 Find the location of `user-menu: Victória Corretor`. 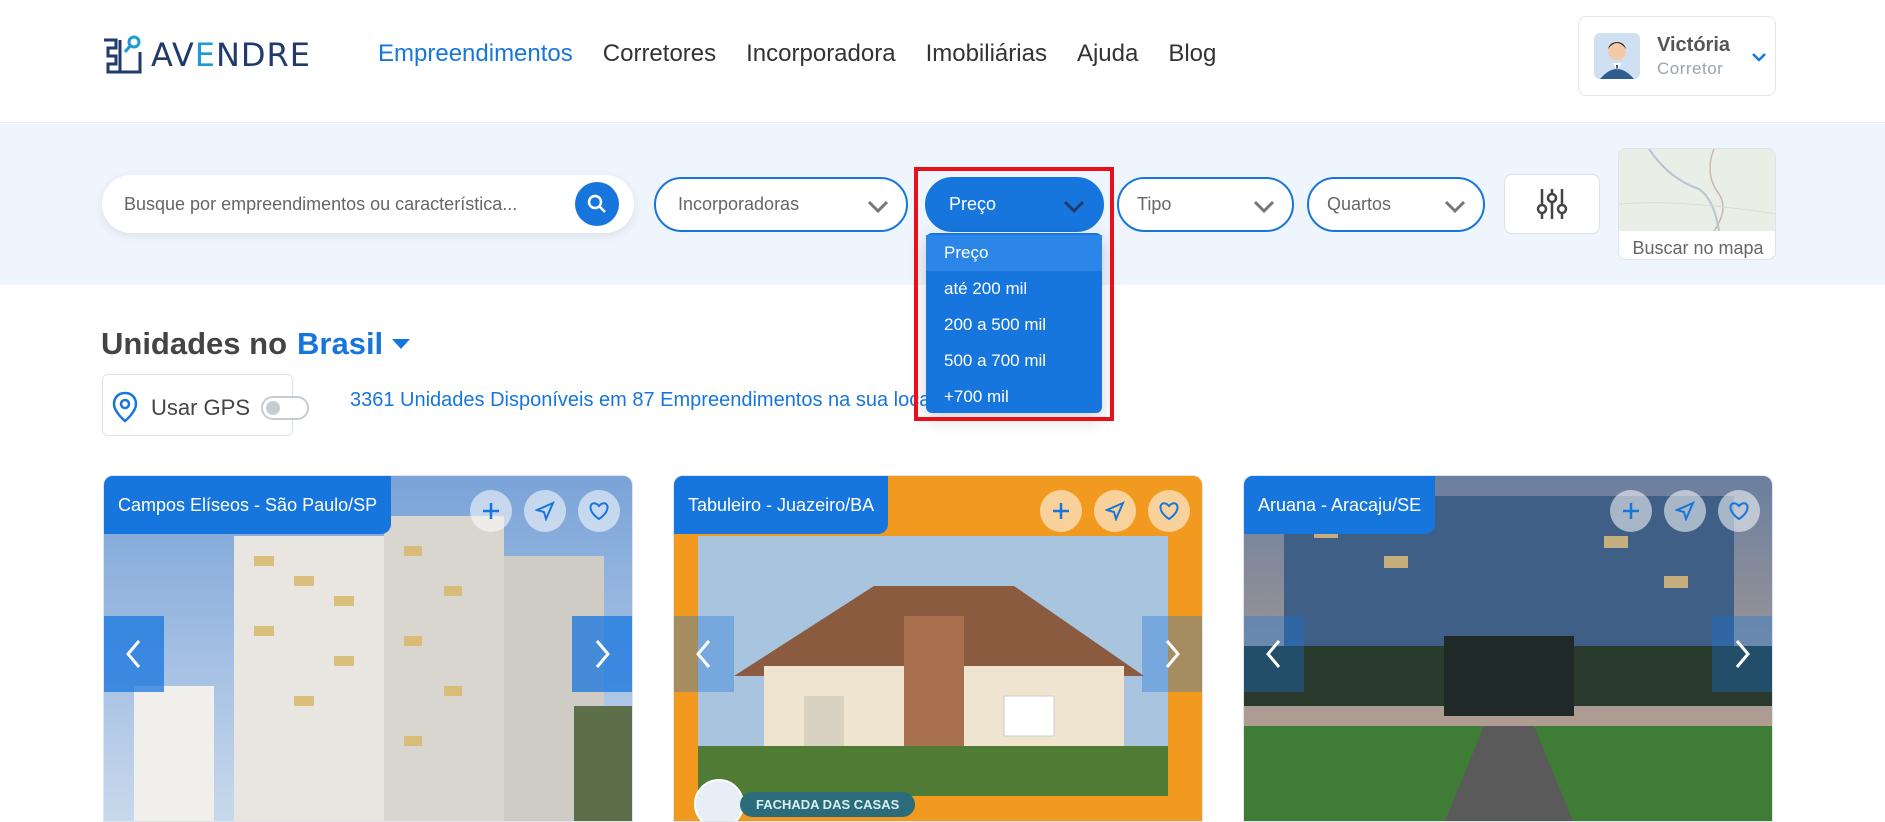

user-menu: Victória Corretor is located at coordinates (1677, 56).